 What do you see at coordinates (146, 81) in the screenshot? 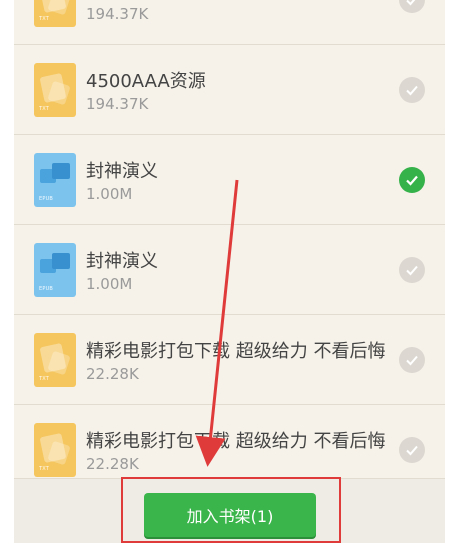
I see `file-name: 4500AAA资源` at bounding box center [146, 81].